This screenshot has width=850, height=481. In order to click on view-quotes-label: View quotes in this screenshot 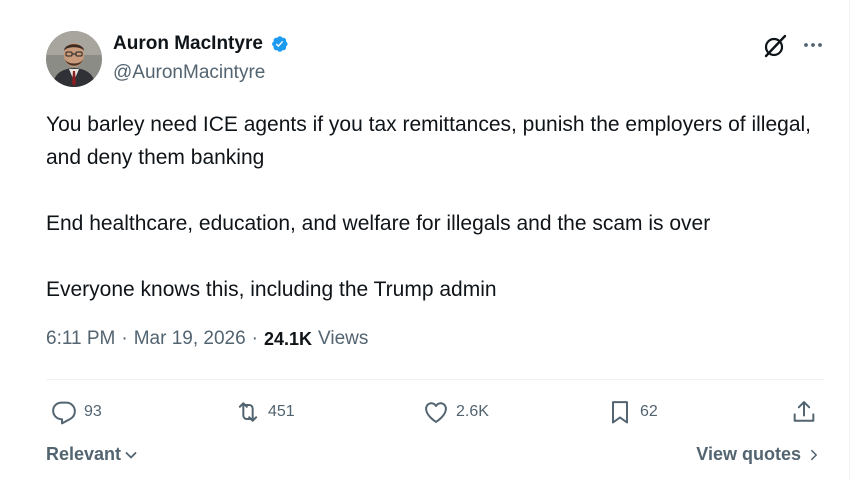, I will do `click(748, 454)`.